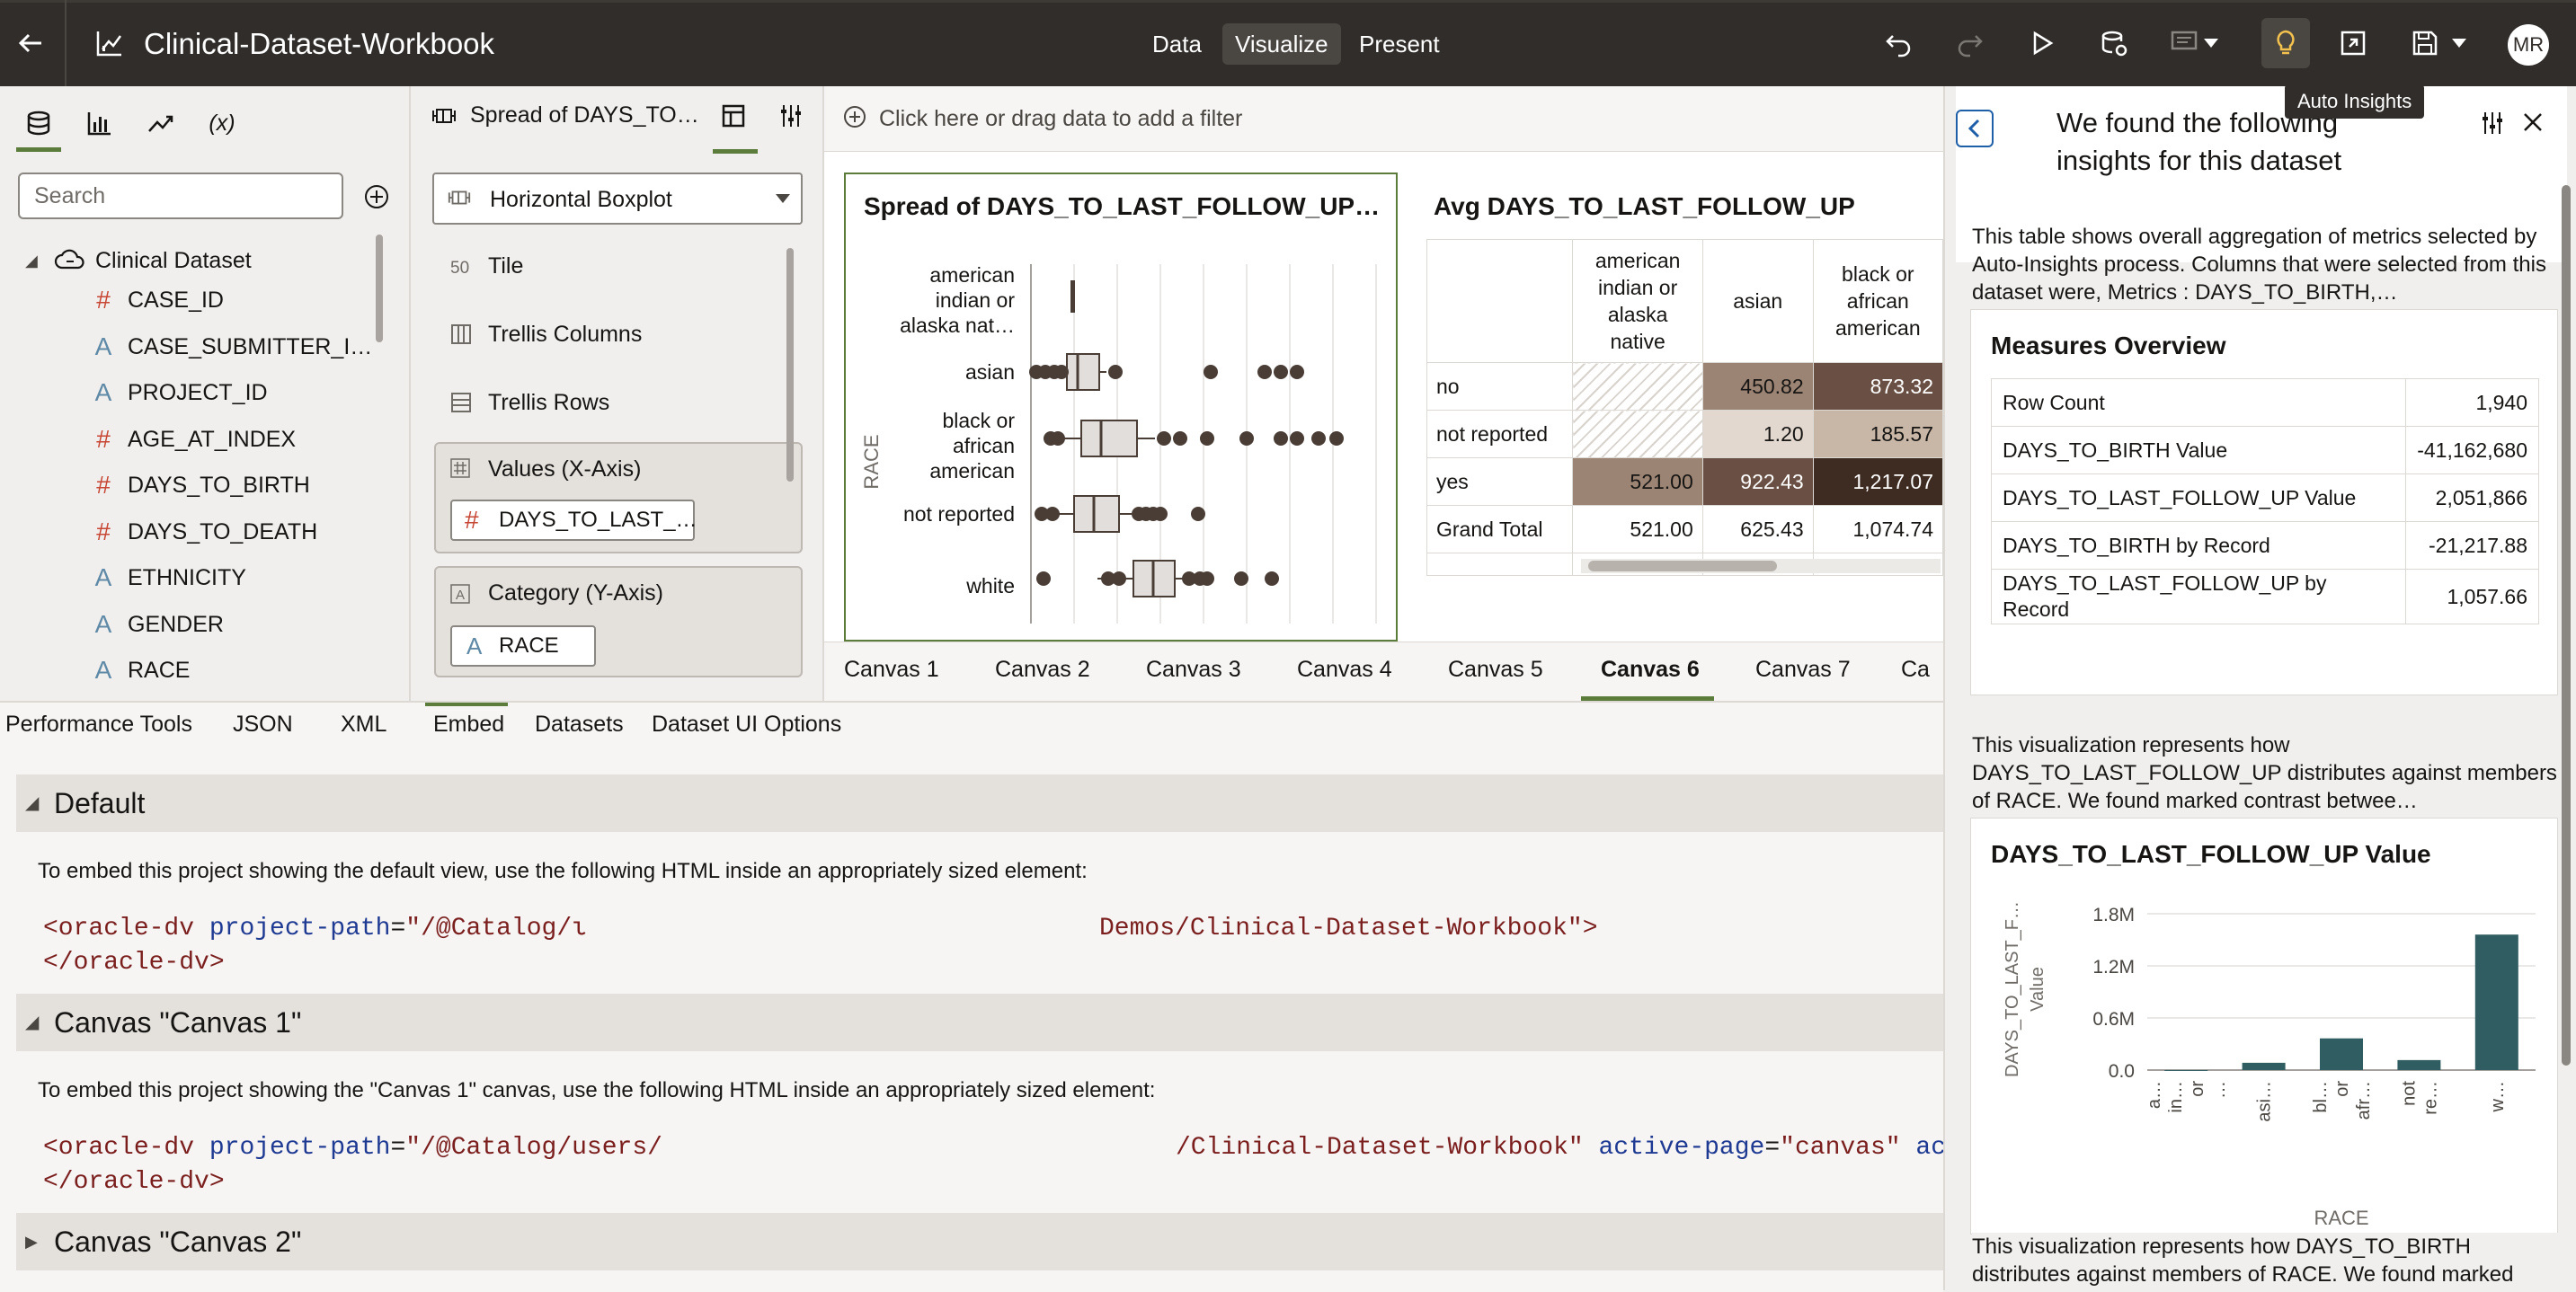 The width and height of the screenshot is (2576, 1292). I want to click on canvas-tab: Canvas 6, so click(1650, 670).